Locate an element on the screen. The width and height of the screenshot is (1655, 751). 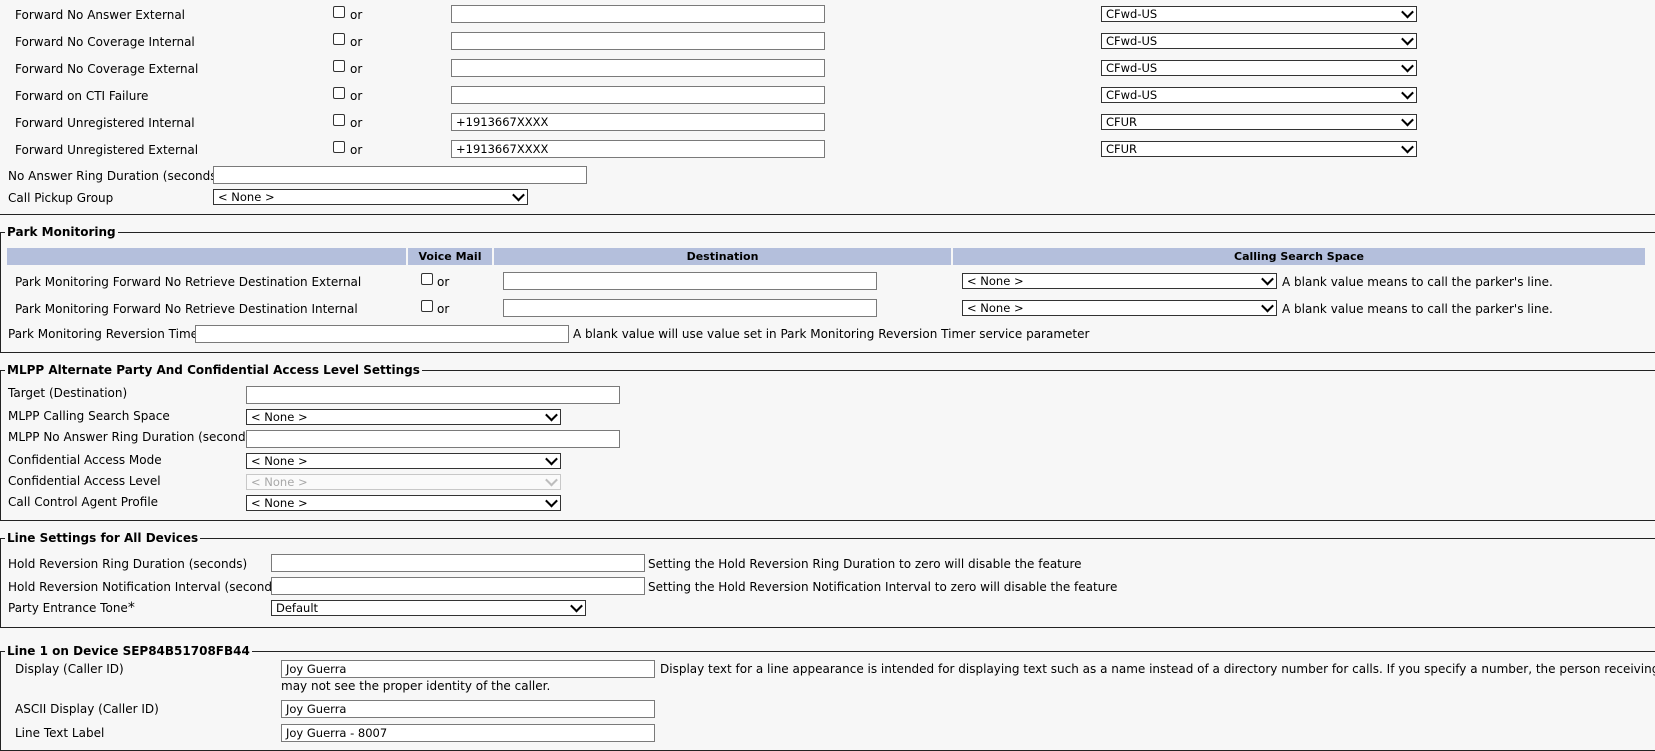
confidential-access-mode-select: < None > is located at coordinates (403, 460).